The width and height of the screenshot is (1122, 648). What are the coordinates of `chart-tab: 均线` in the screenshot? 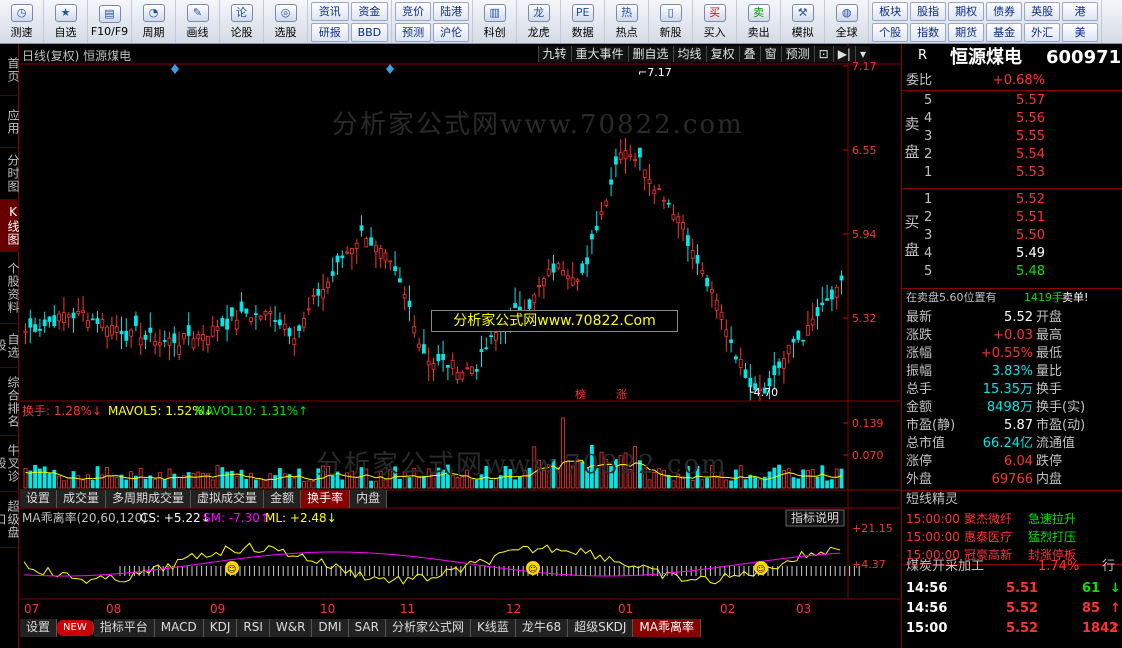 It's located at (689, 54).